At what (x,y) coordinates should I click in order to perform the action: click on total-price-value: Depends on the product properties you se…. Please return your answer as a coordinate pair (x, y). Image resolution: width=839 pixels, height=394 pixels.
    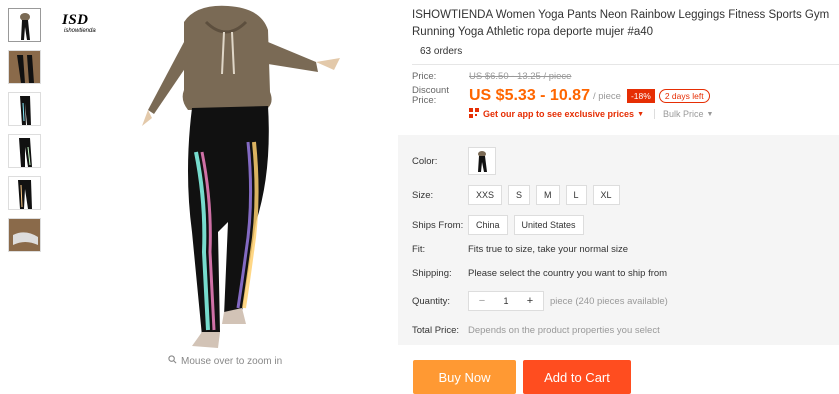
    Looking at the image, I should click on (564, 330).